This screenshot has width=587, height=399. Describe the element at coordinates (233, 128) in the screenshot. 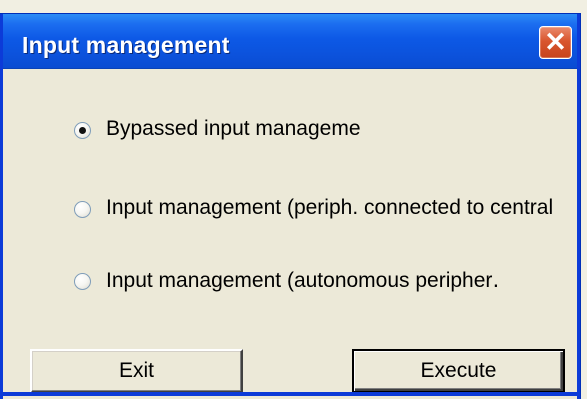

I see `option-label: Bypassed input manageme` at that location.